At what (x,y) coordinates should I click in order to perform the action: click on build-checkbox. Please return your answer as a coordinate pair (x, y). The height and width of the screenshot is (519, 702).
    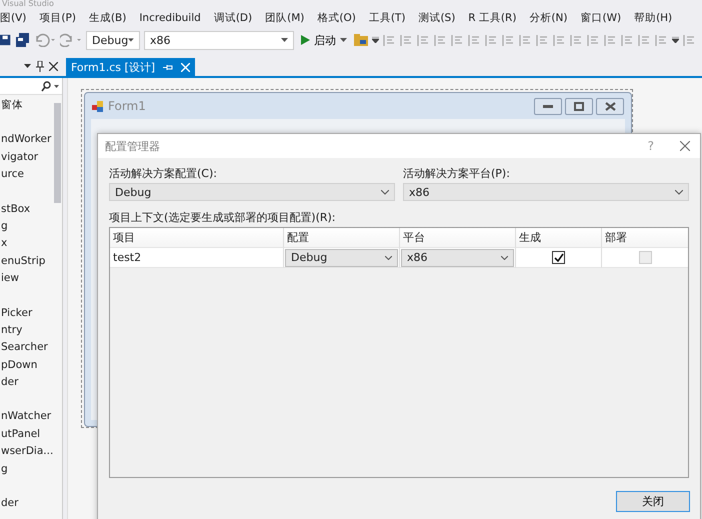
    Looking at the image, I should click on (558, 257).